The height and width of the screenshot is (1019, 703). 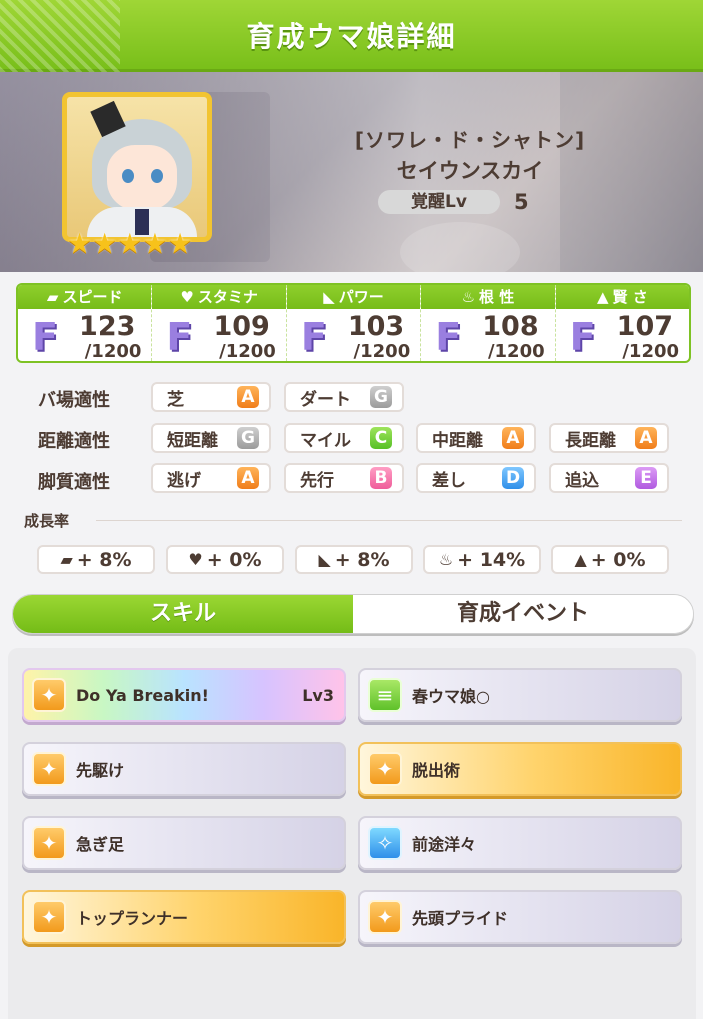 What do you see at coordinates (381, 478) in the screenshot?
I see `grade-badge: B` at bounding box center [381, 478].